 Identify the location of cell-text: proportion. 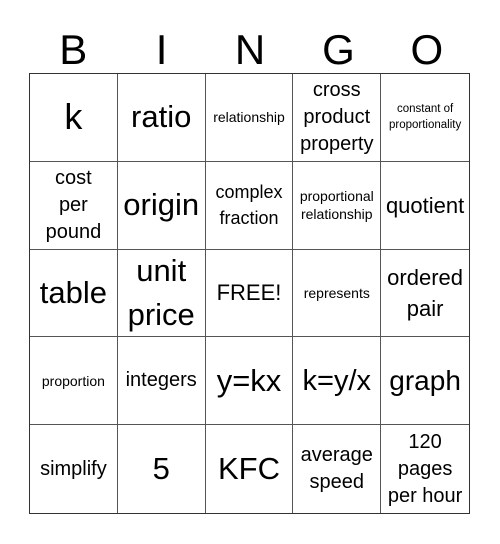
(73, 380).